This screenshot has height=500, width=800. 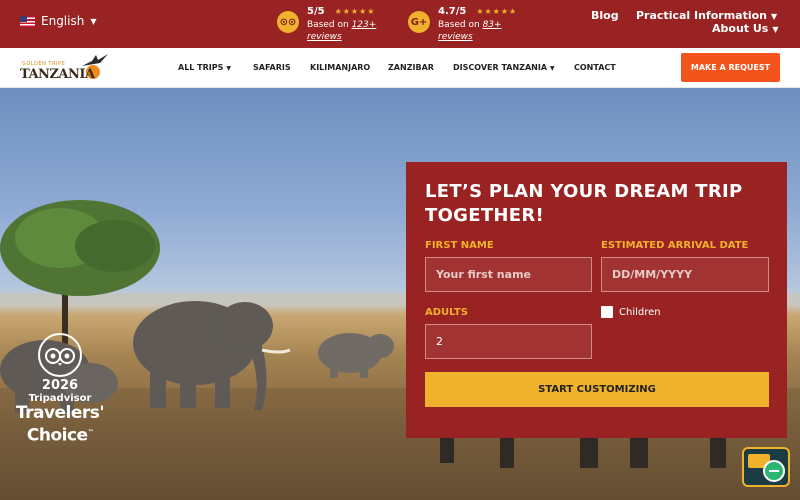 I want to click on site-logo: GOLDEN TRIPS TANZANIA, so click(x=65, y=68).